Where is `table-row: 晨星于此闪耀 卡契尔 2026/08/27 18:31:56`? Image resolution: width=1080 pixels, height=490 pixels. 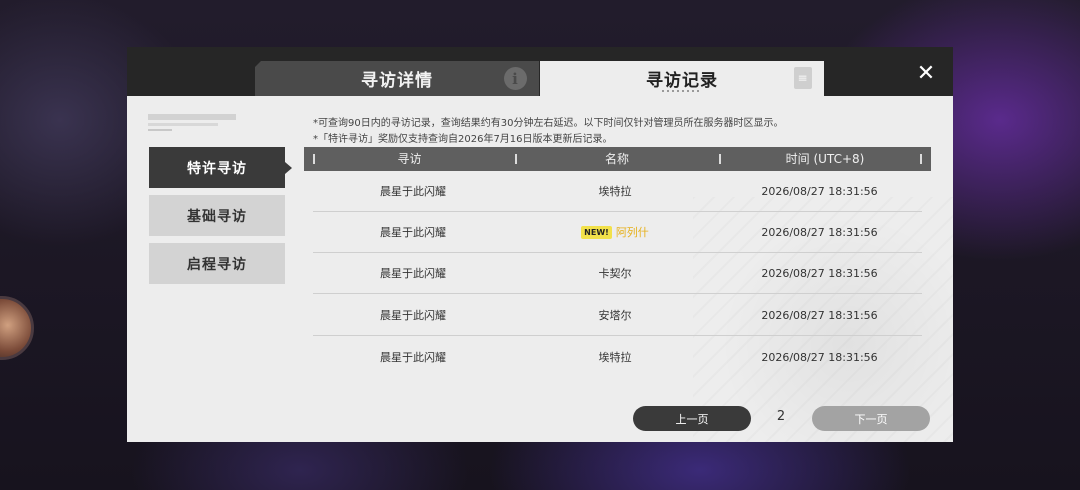 table-row: 晨星于此闪耀 卡契尔 2026/08/27 18:31:56 is located at coordinates (617, 273).